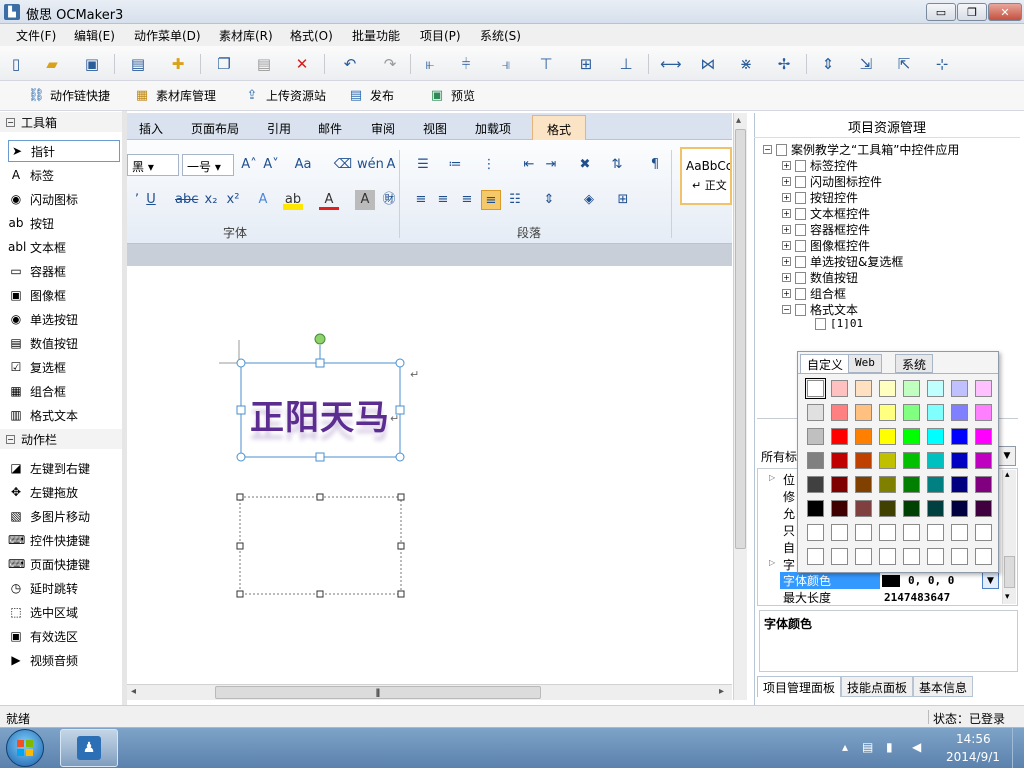 The width and height of the screenshot is (1024, 768). What do you see at coordinates (826, 213) in the screenshot?
I see `tree-item: + 文本框控件` at bounding box center [826, 213].